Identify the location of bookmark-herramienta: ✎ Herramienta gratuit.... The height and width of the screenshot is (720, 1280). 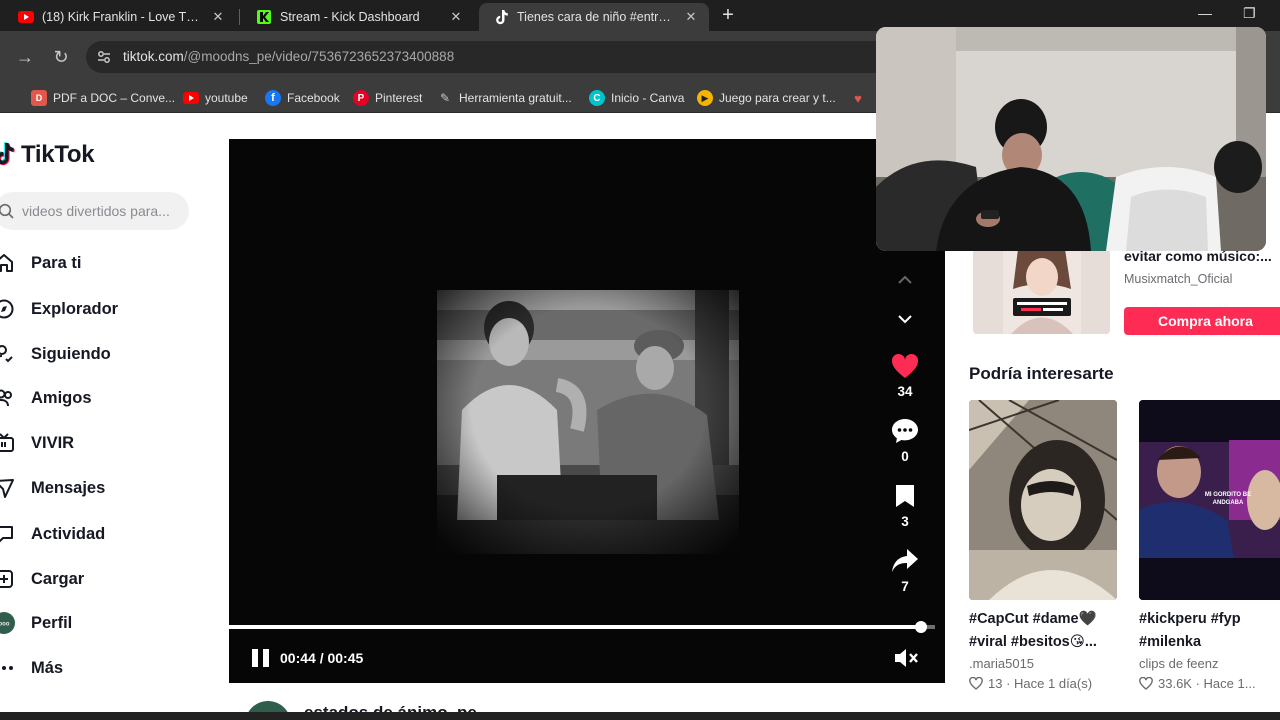
(504, 98).